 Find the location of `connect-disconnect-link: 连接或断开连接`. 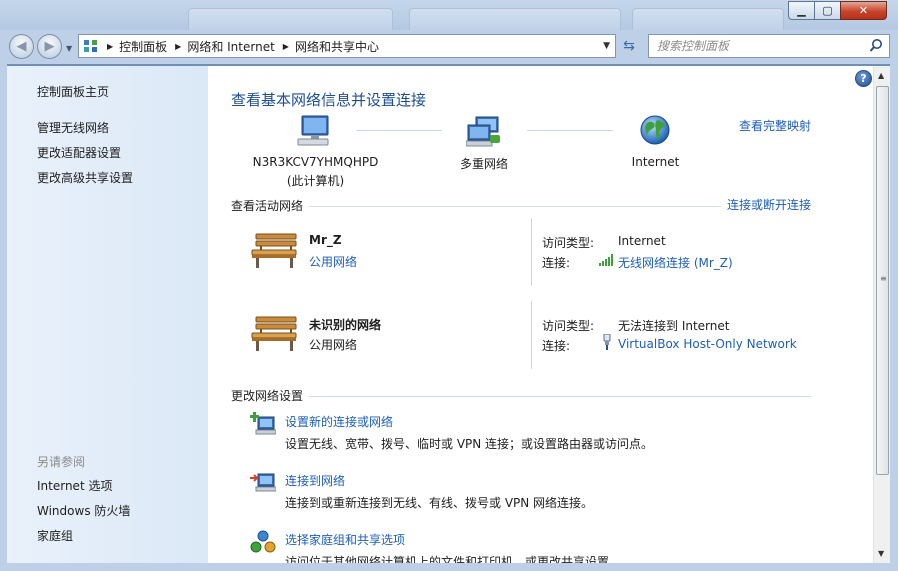

connect-disconnect-link: 连接或断开连接 is located at coordinates (769, 204).